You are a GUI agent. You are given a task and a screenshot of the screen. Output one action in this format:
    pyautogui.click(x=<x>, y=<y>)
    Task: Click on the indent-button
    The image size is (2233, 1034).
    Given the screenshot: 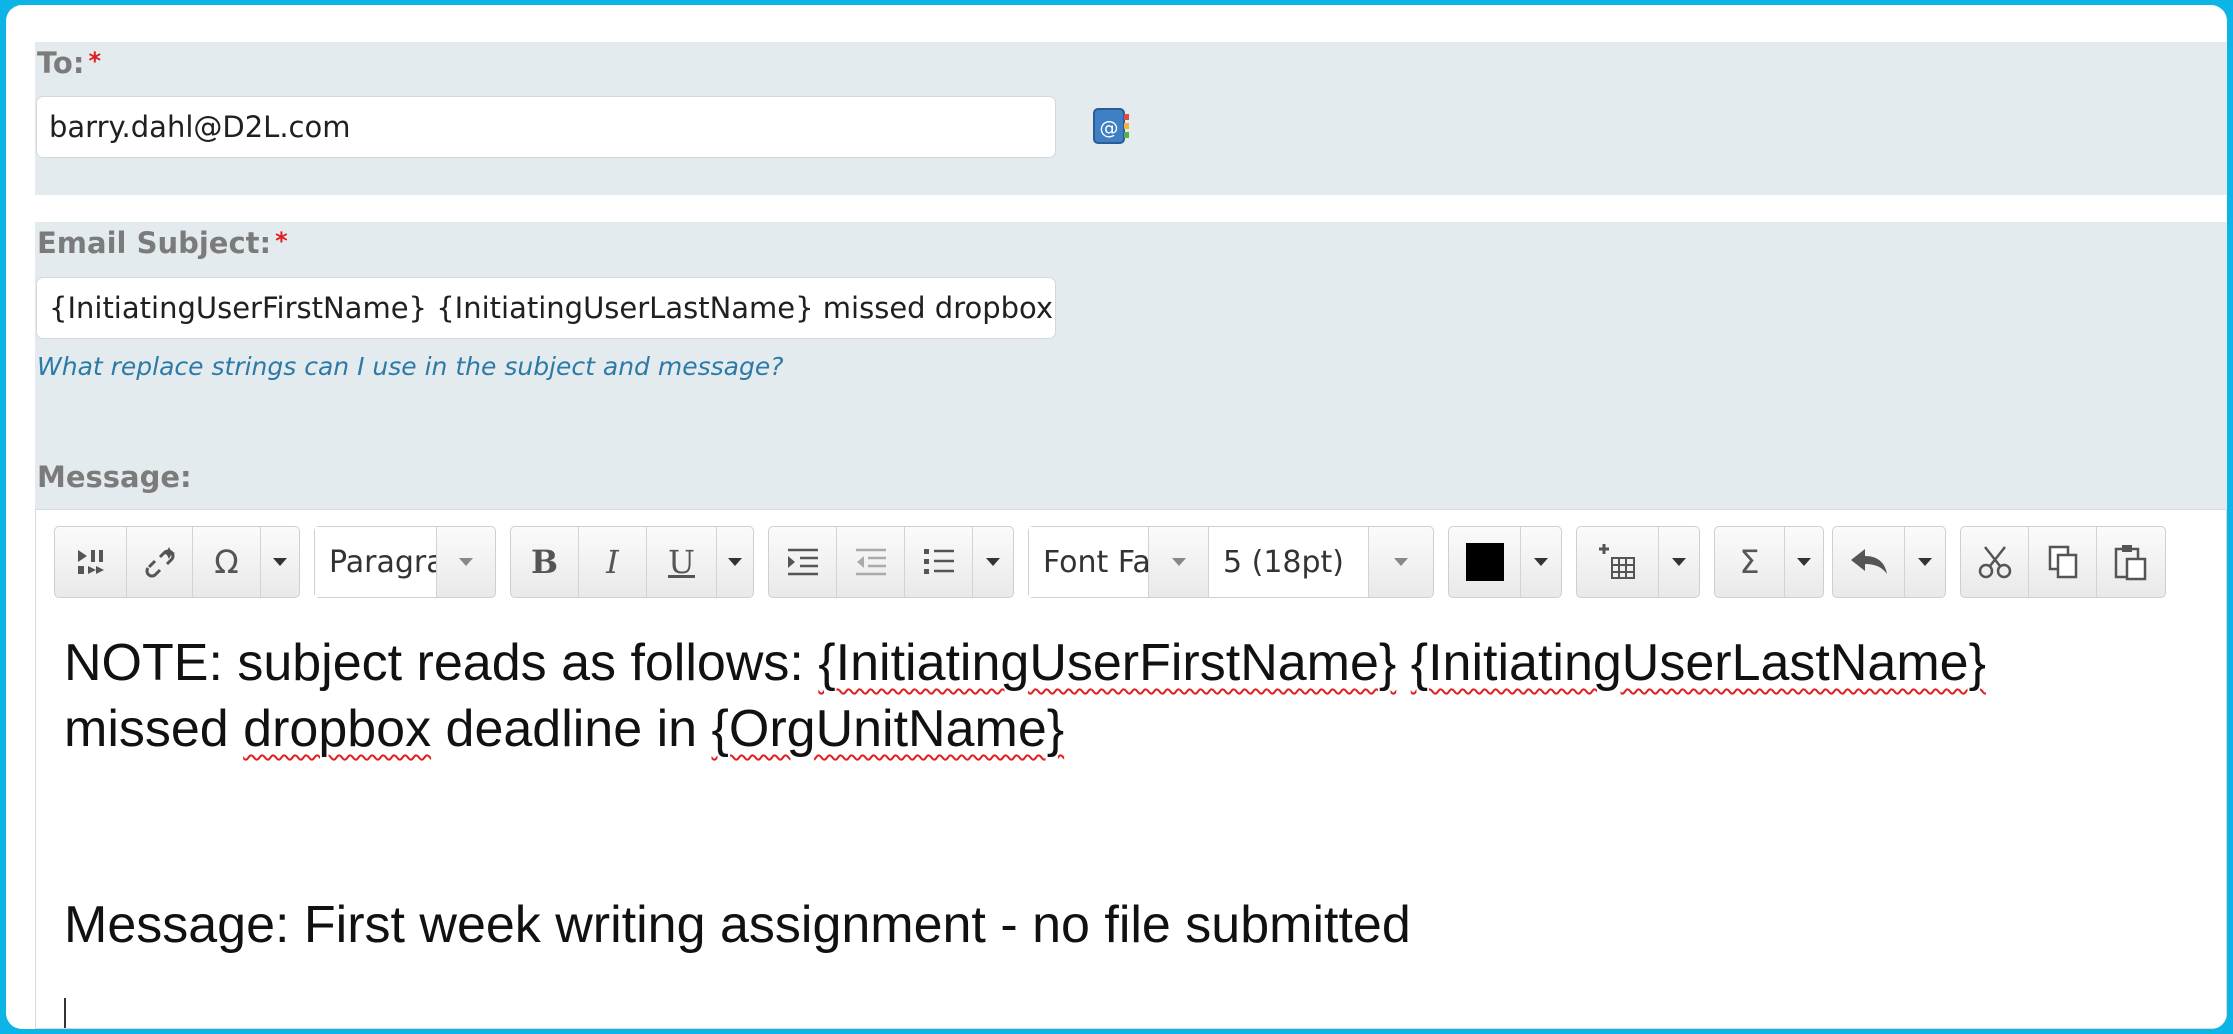 What is the action you would take?
    pyautogui.click(x=803, y=562)
    